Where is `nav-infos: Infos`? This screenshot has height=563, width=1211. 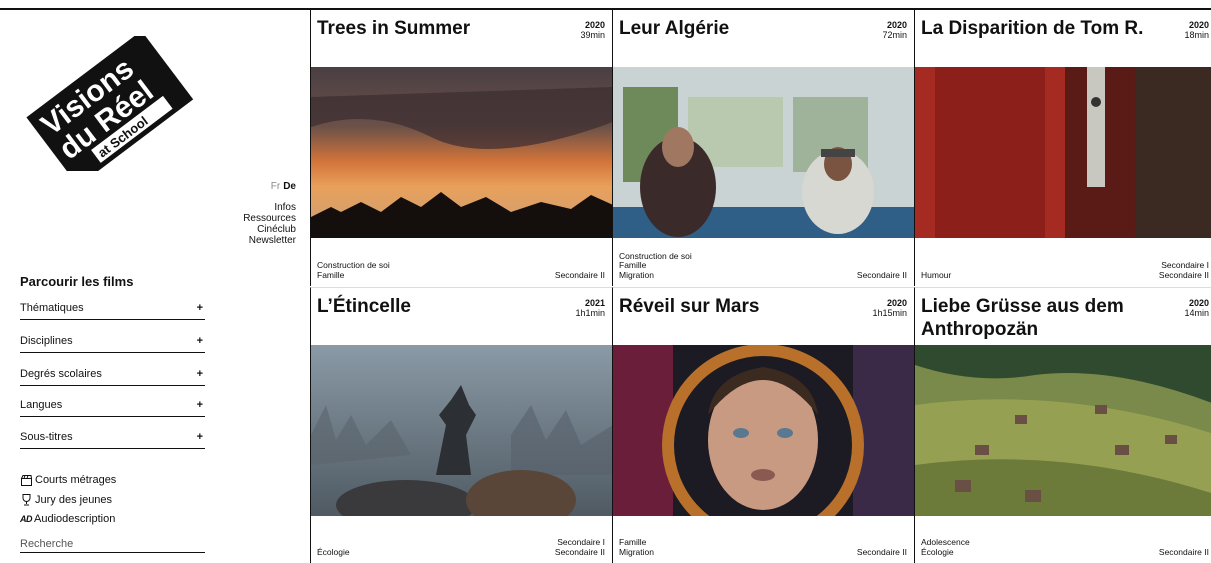 nav-infos: Infos is located at coordinates (269, 207).